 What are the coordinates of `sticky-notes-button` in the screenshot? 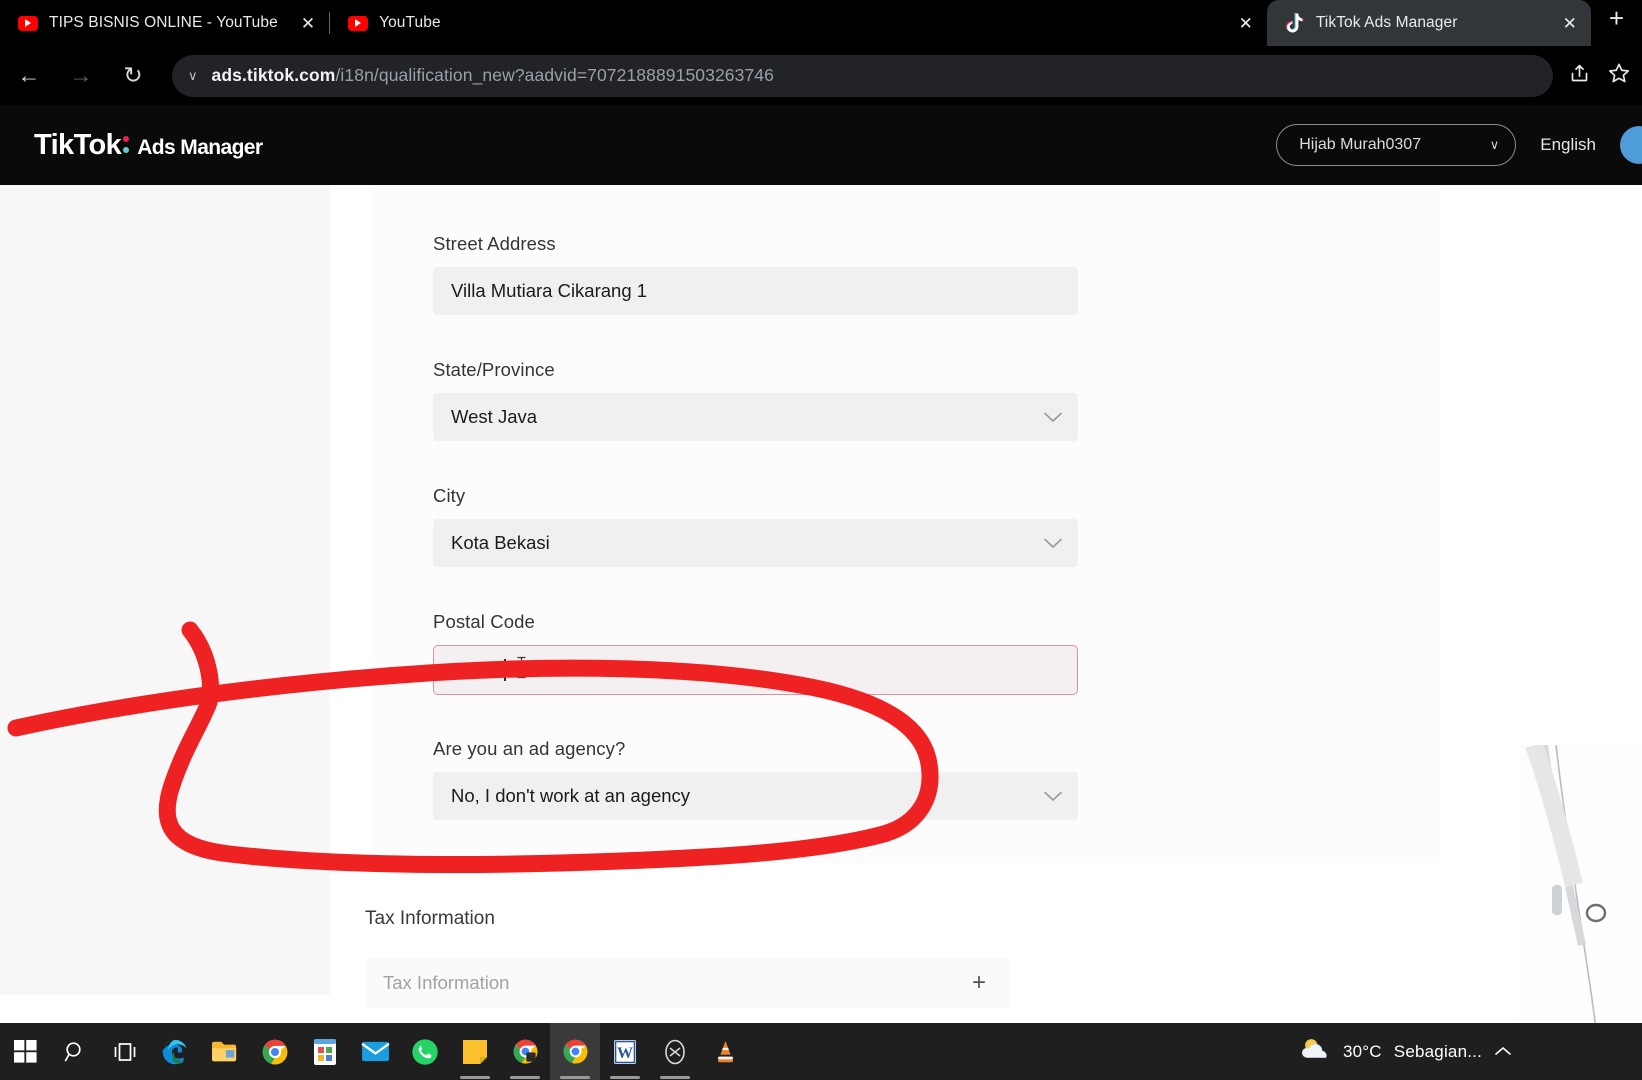 It's located at (475, 1051).